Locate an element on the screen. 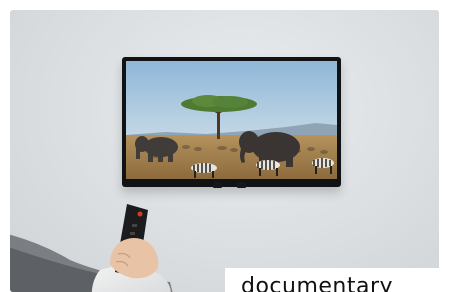 Image resolution: width=449 pixels, height=292 pixels. caption-text: documentary is located at coordinates (317, 283).